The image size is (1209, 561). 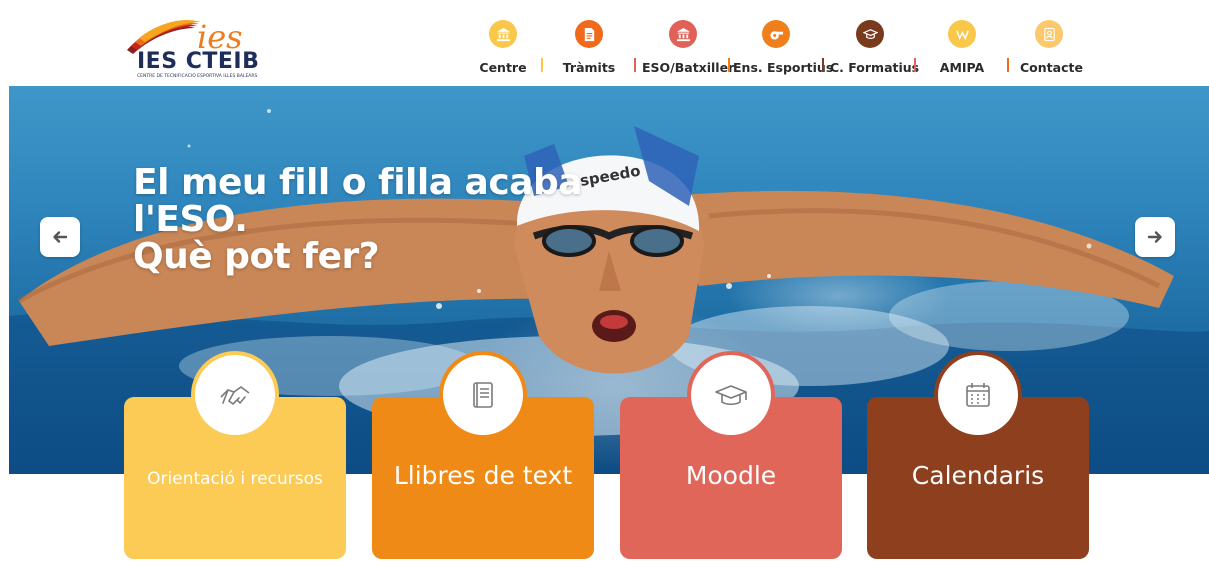 I want to click on calendar-icon, so click(x=978, y=395).